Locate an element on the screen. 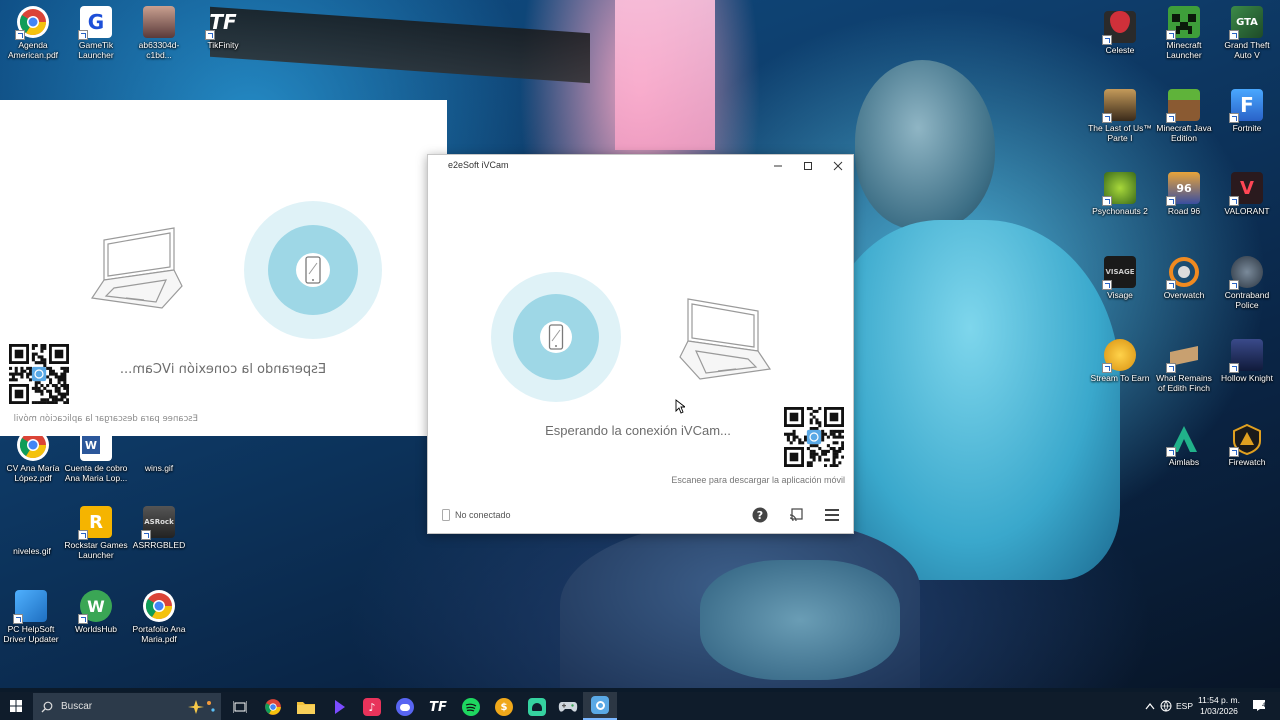 Image resolution: width=1280 pixels, height=720 pixels. desktop-icon-contraband-police: Contraband Police is located at coordinates (1247, 283).